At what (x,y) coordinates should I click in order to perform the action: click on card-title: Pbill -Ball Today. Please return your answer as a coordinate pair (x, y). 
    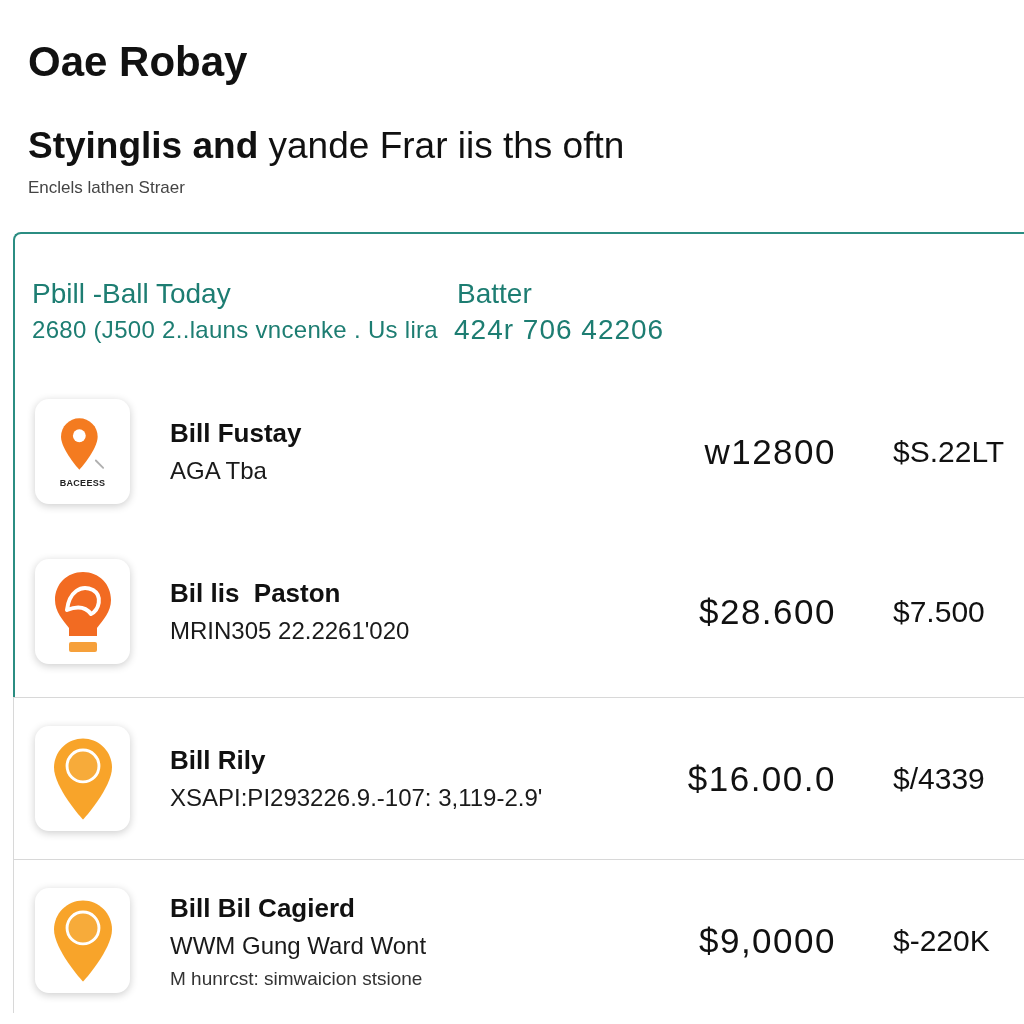
    Looking at the image, I should click on (132, 294).